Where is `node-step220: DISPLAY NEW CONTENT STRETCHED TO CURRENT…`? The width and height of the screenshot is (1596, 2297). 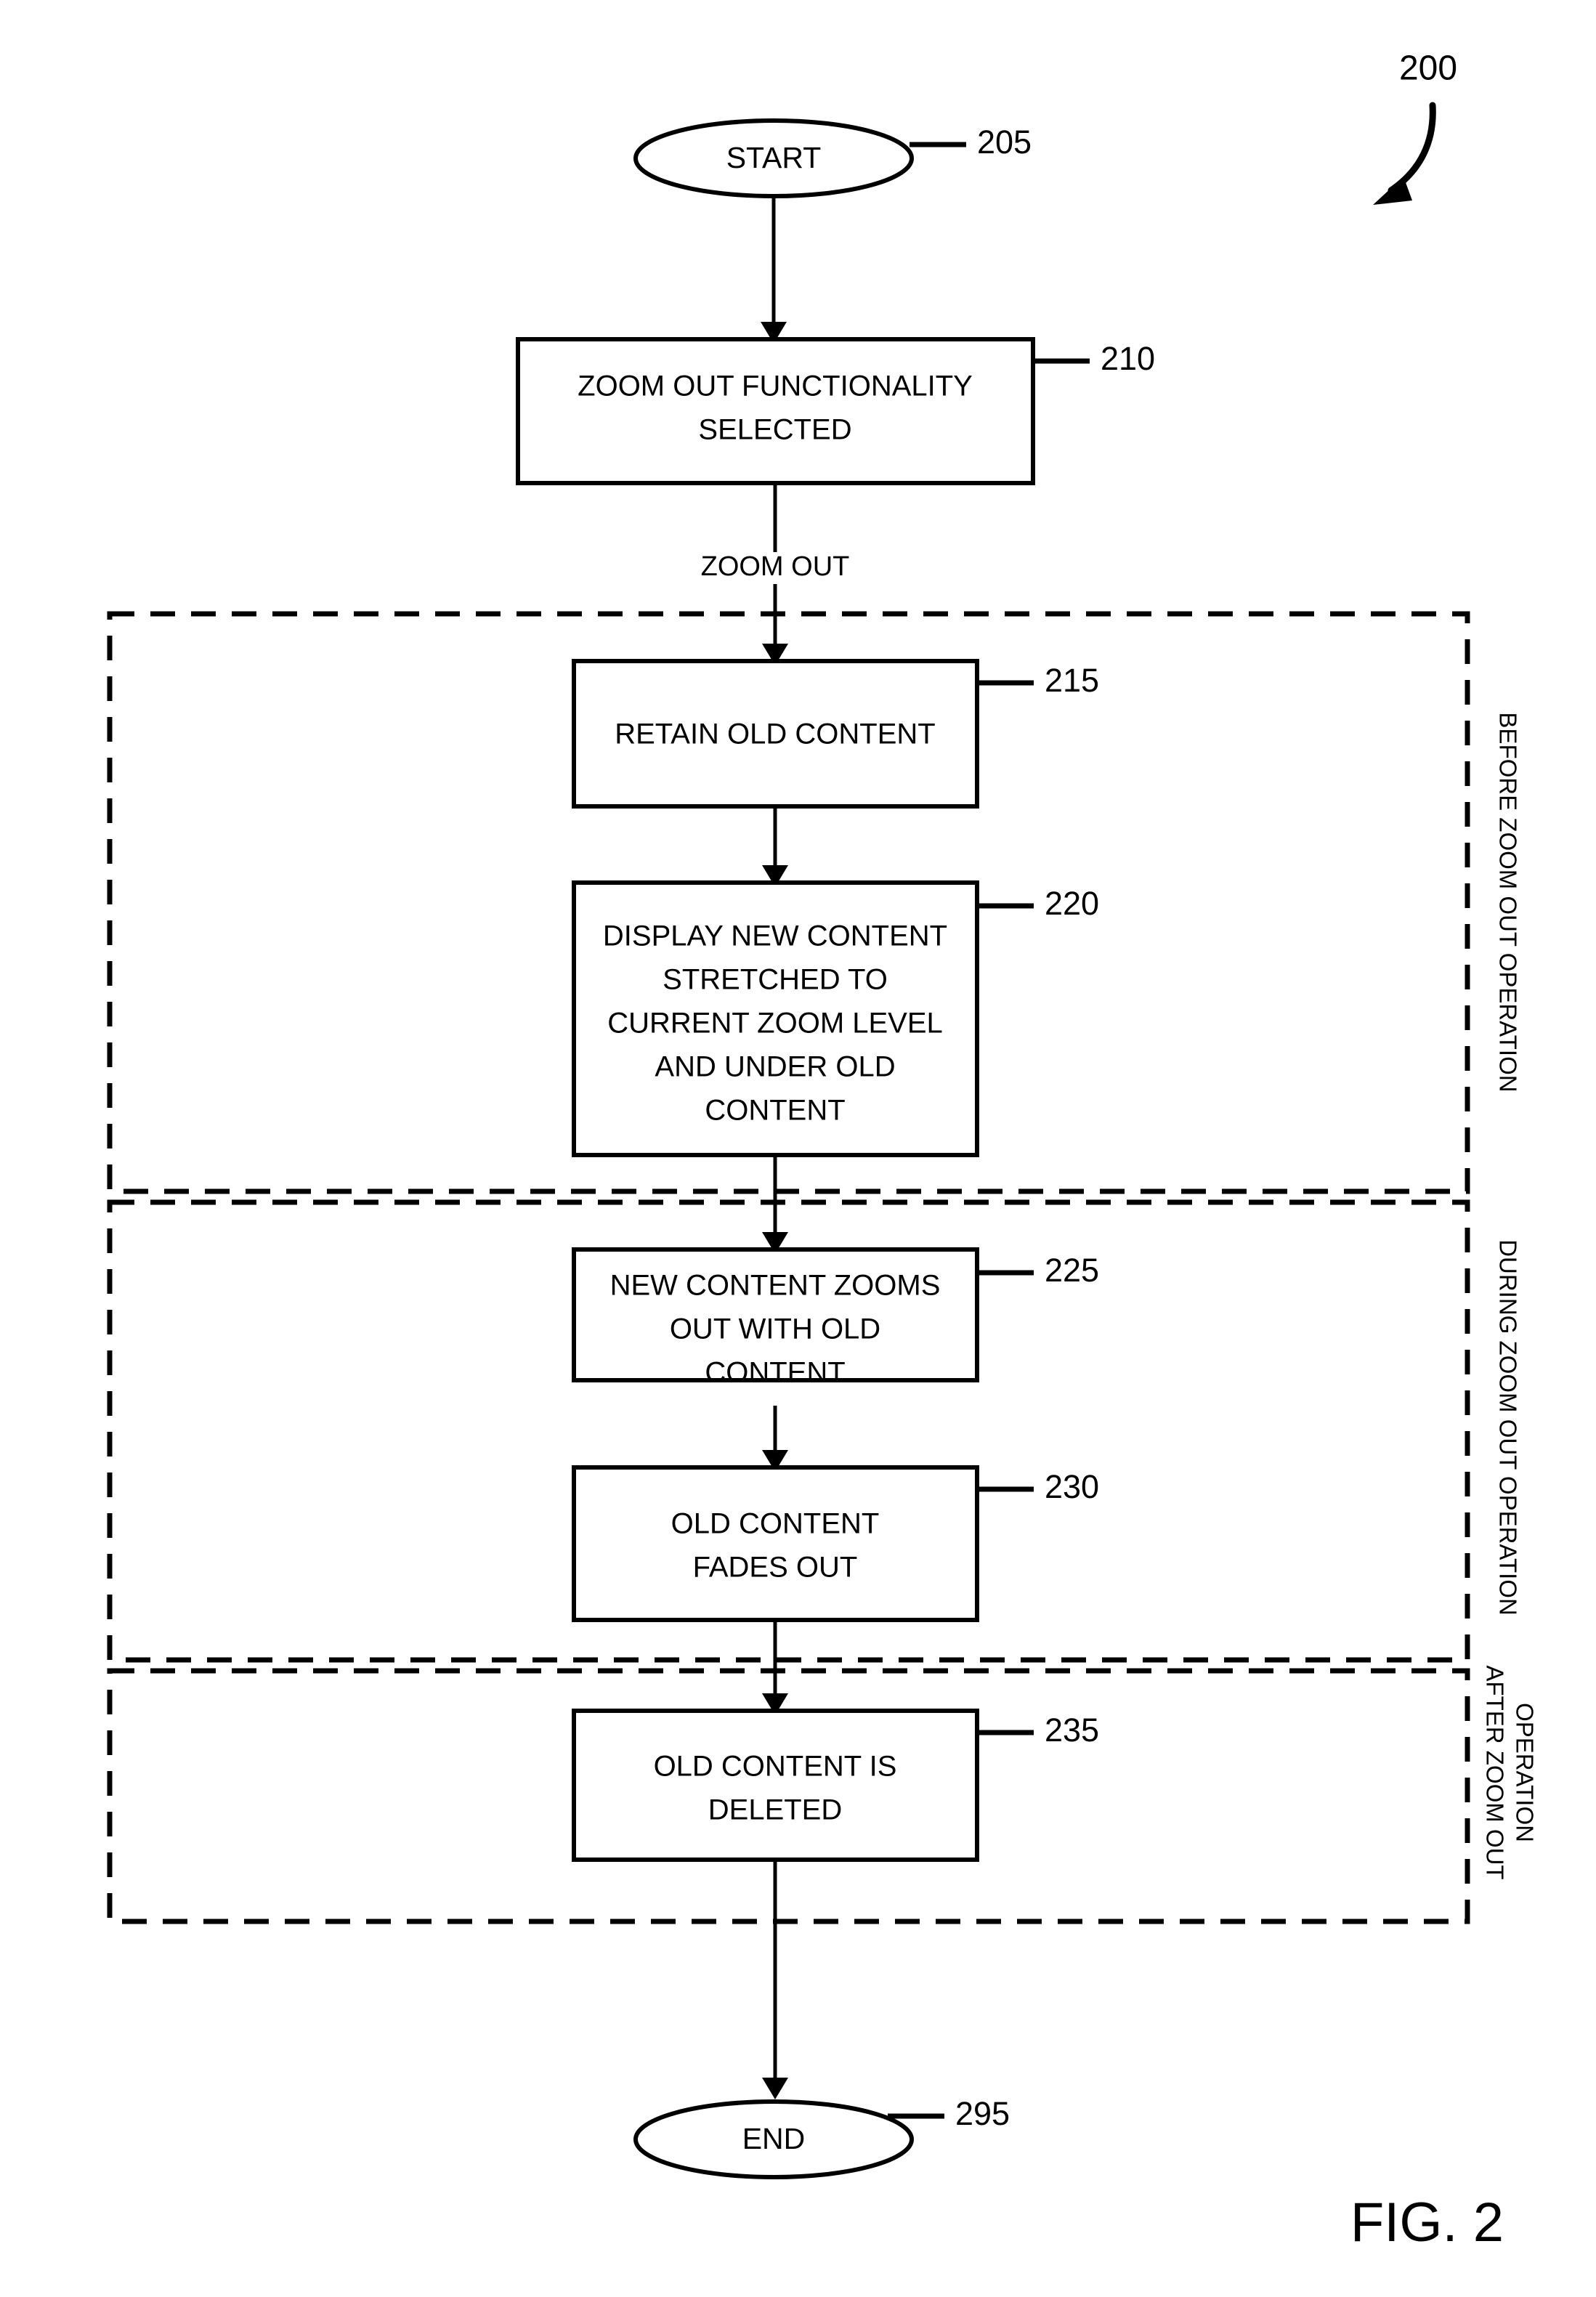
node-step220: DISPLAY NEW CONTENT STRETCHED TO CURRENT… is located at coordinates (835, 1019).